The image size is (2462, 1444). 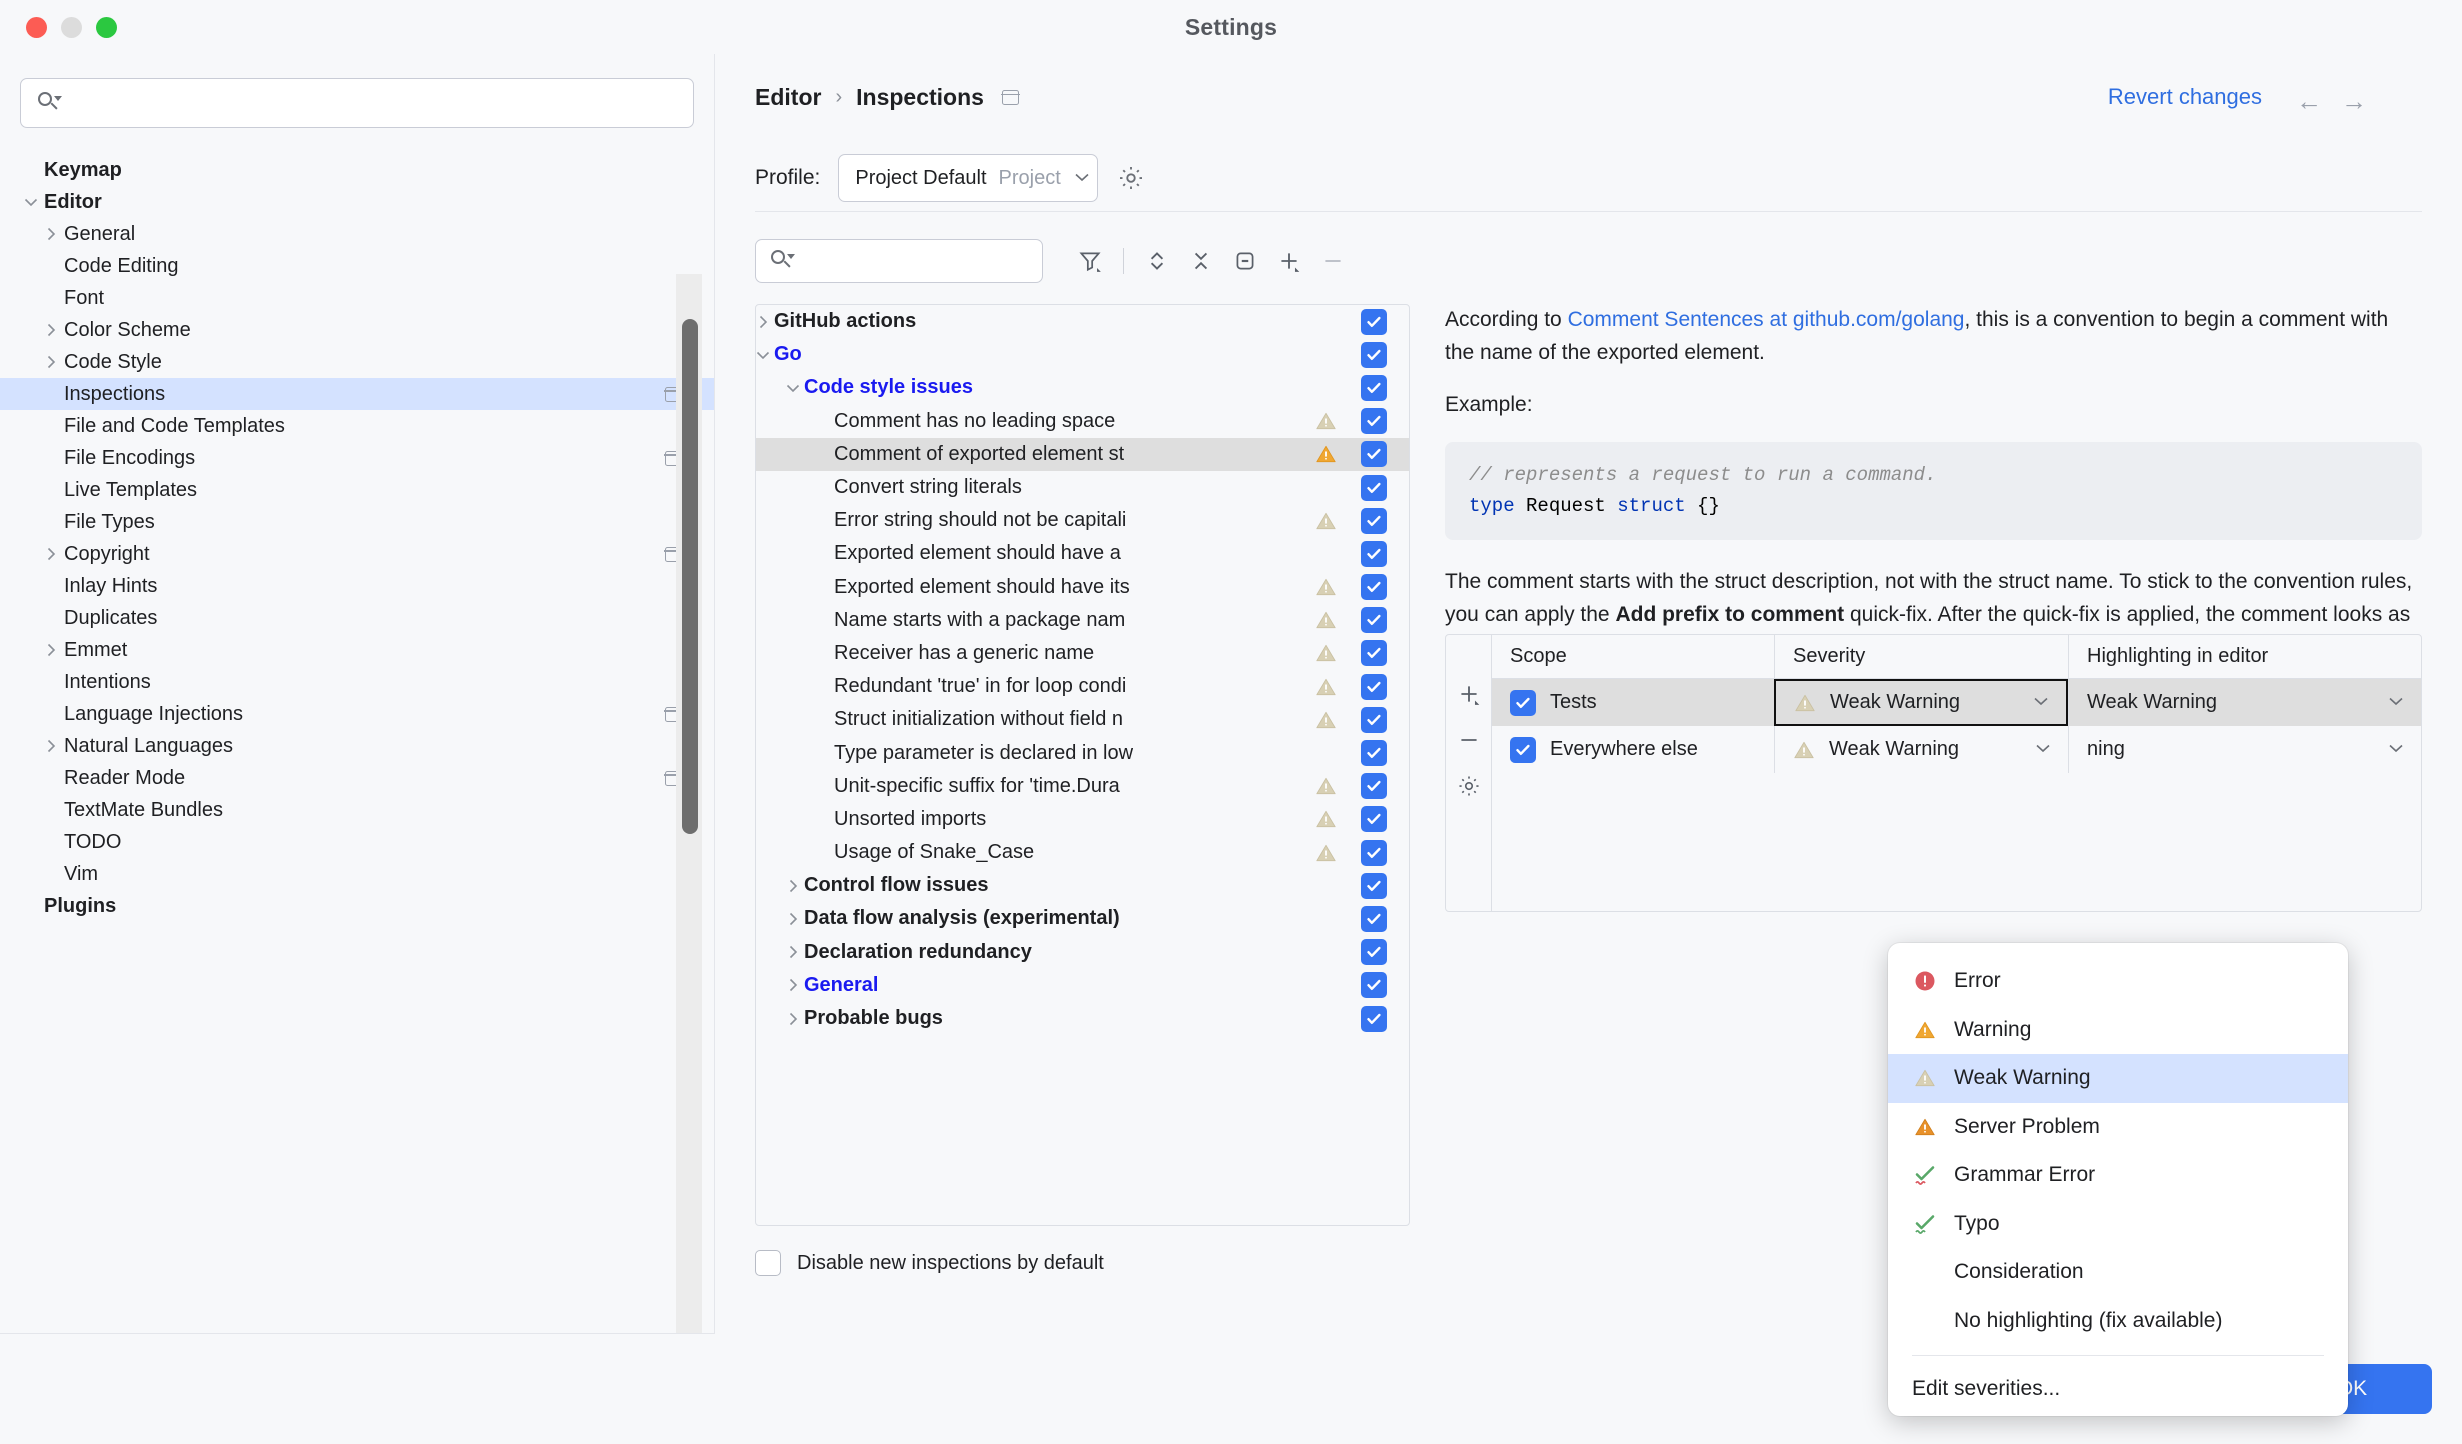 What do you see at coordinates (2185, 97) in the screenshot?
I see `revert-changes-link: Revert changes` at bounding box center [2185, 97].